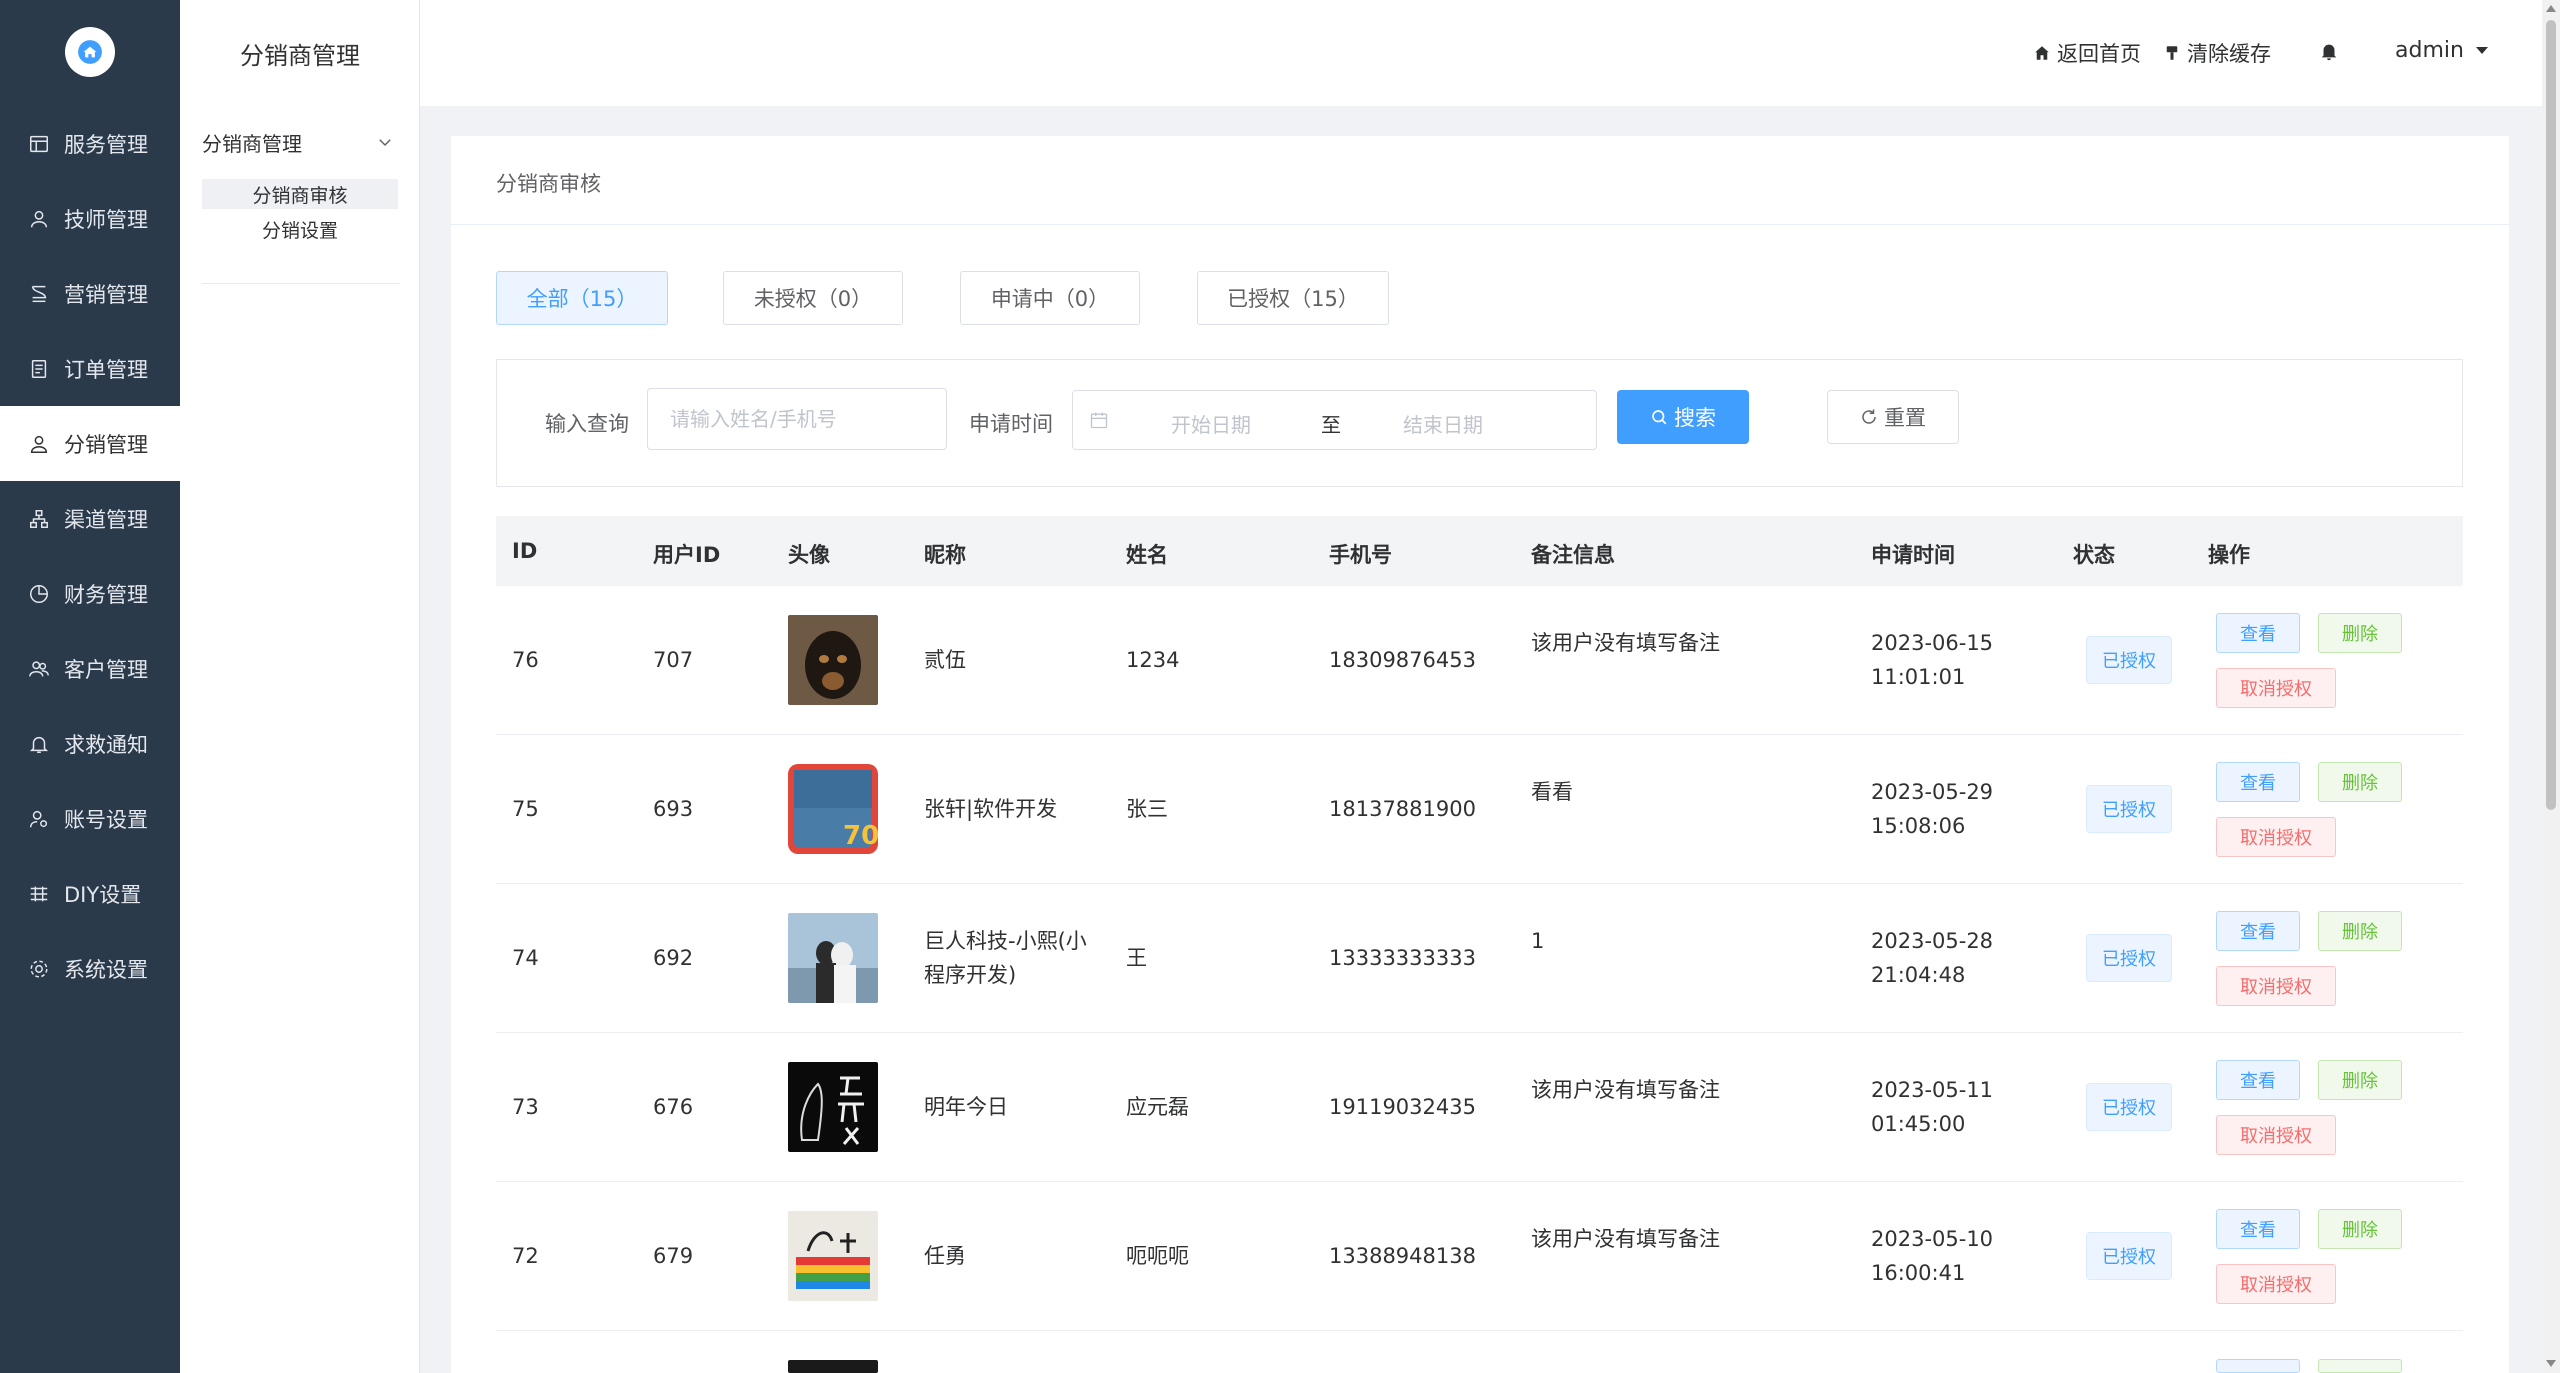  I want to click on notification-bell-icon, so click(2329, 51).